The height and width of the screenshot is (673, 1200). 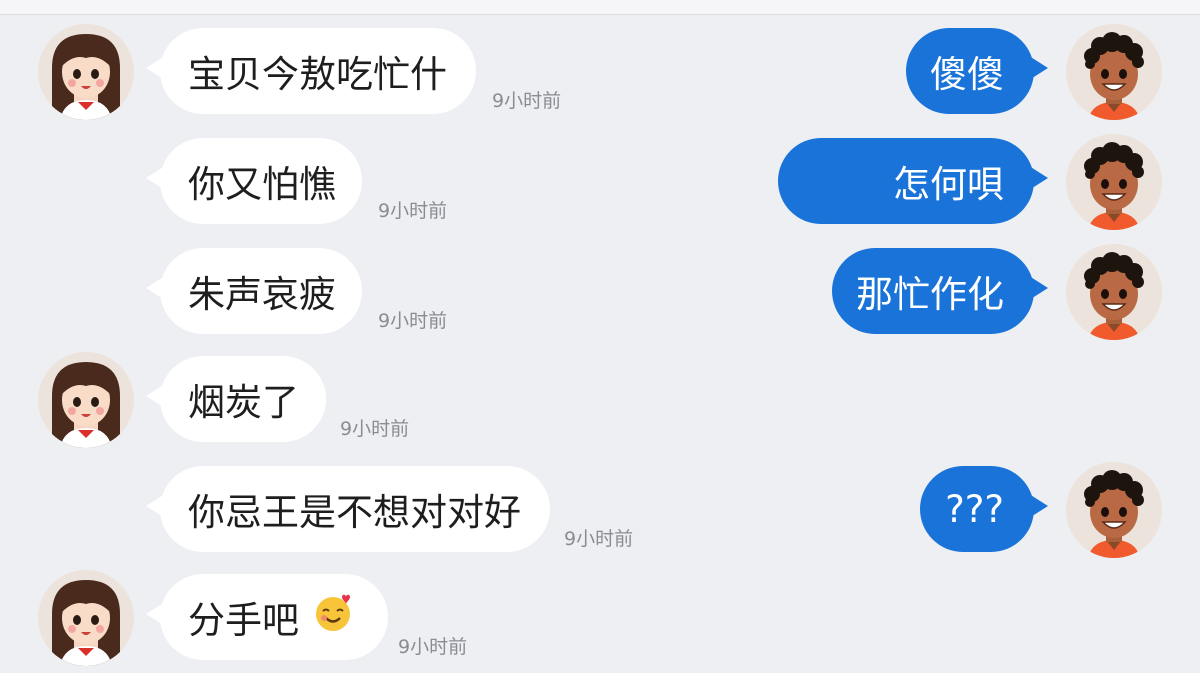 I want to click on incoming-message-bubble: 宝贝今敖吃忙什, so click(x=311, y=71).